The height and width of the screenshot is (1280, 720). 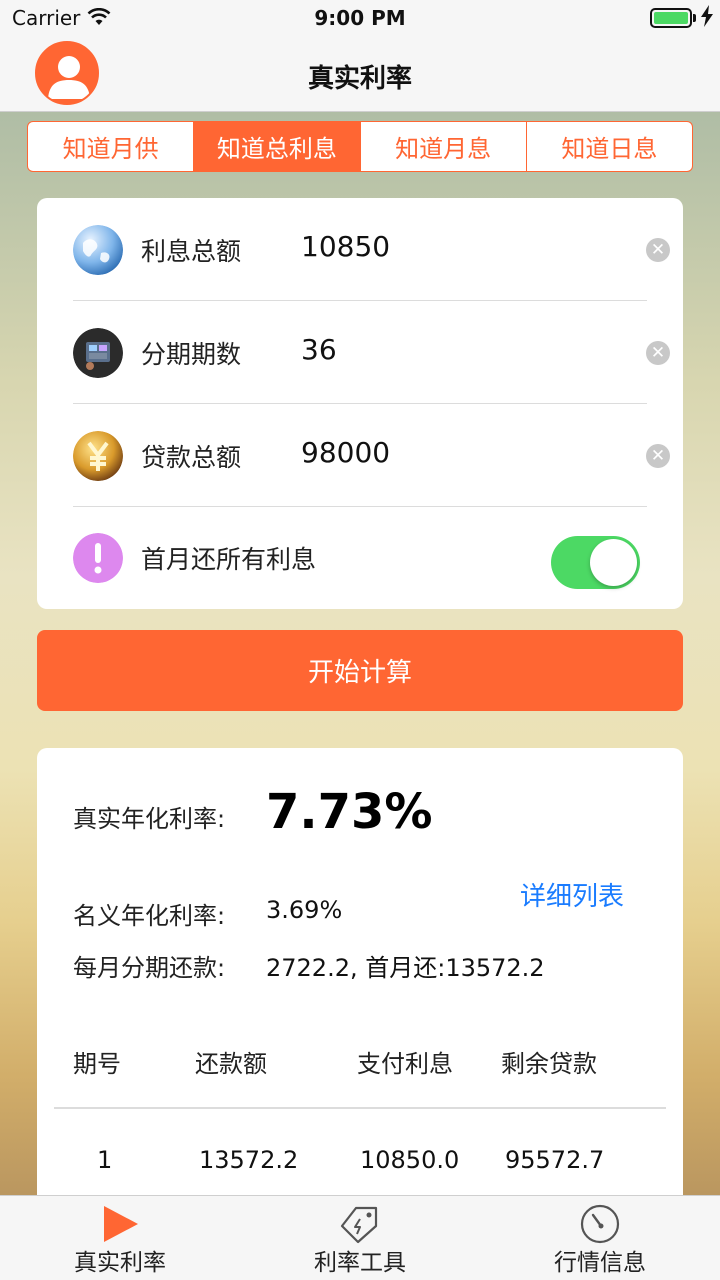 I want to click on tab-market-info-label: 行情信息, so click(x=600, y=1263).